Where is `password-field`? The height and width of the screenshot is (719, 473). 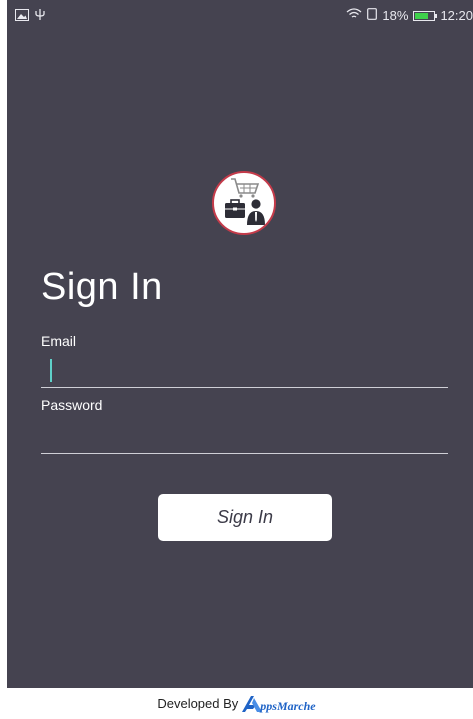
password-field is located at coordinates (244, 439).